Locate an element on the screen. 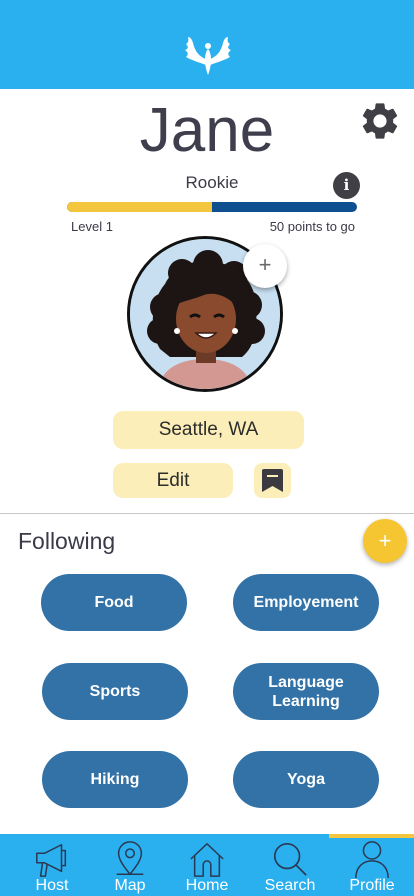  megaphone-icon is located at coordinates (51, 860).